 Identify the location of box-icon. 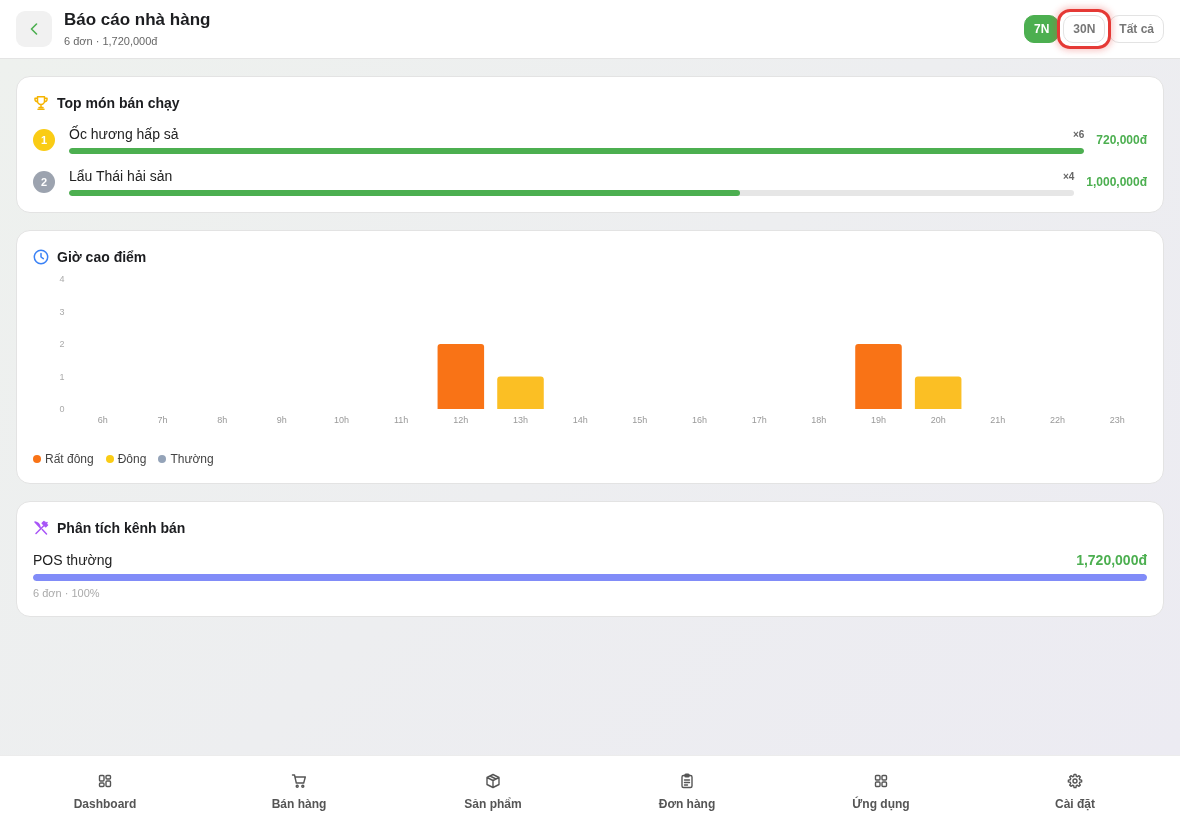
(493, 781).